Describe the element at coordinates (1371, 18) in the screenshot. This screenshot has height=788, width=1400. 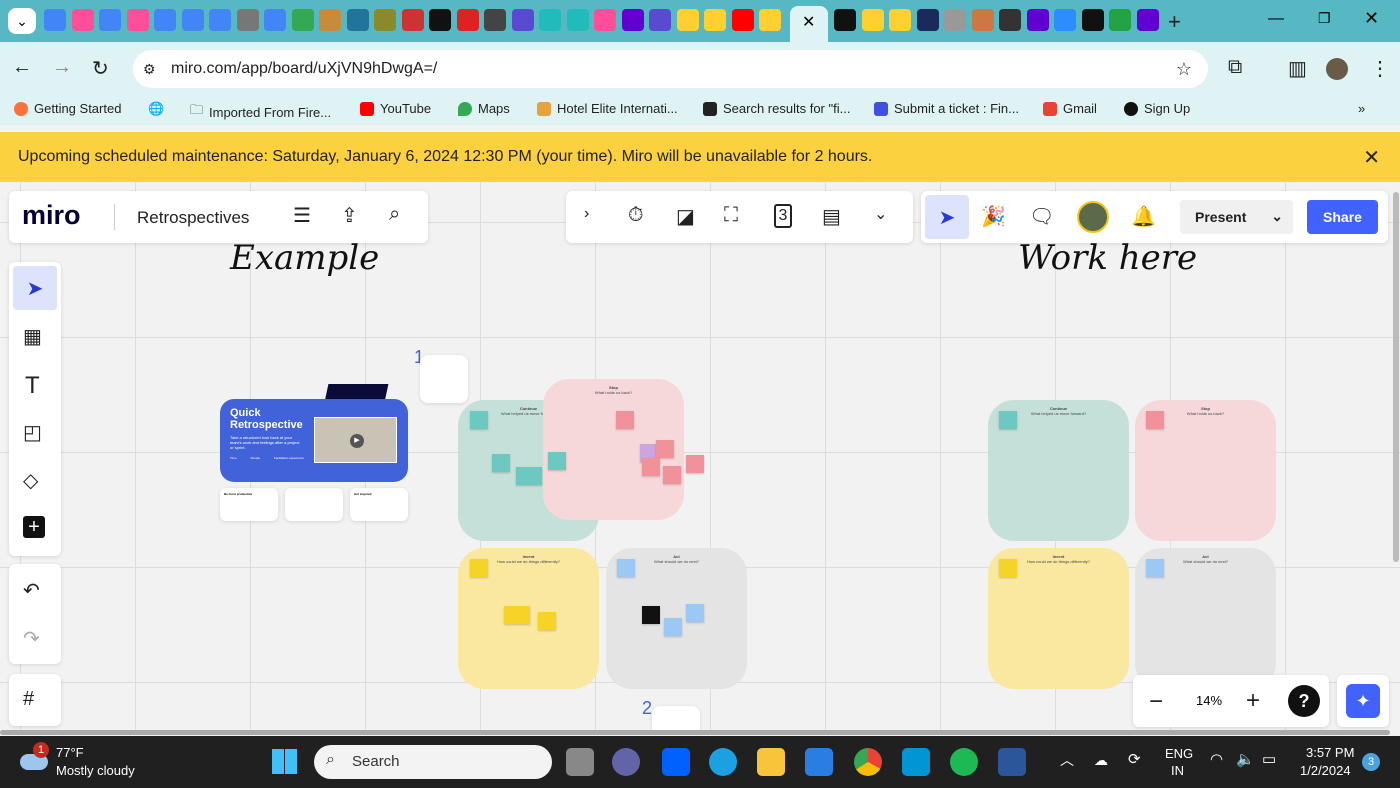
I see `close-window-button: ✕` at that location.